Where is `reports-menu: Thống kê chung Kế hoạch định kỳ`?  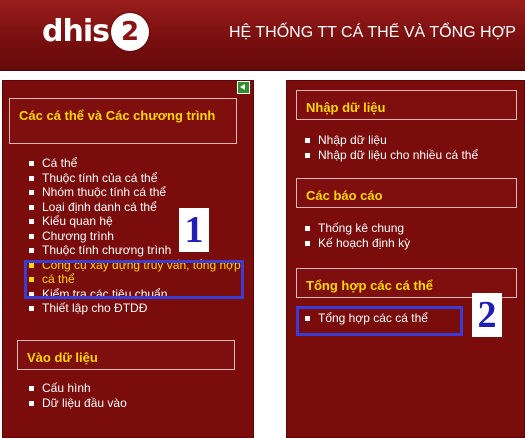 reports-menu: Thống kê chung Kế hoạch định kỳ is located at coordinates (357, 235).